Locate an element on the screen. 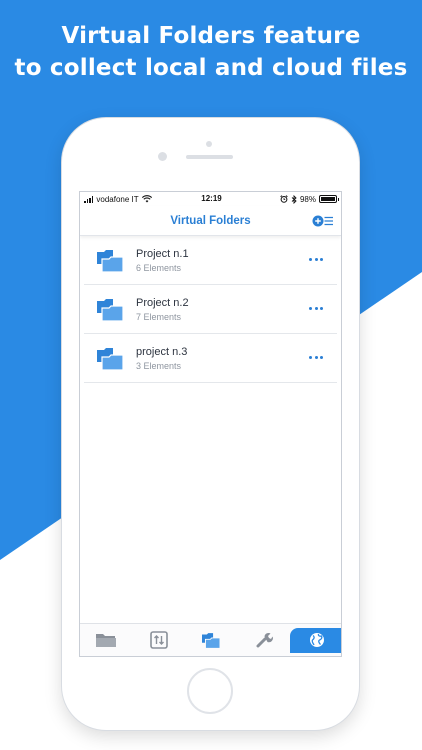 The width and height of the screenshot is (422, 750). signal-icon is located at coordinates (89, 199).